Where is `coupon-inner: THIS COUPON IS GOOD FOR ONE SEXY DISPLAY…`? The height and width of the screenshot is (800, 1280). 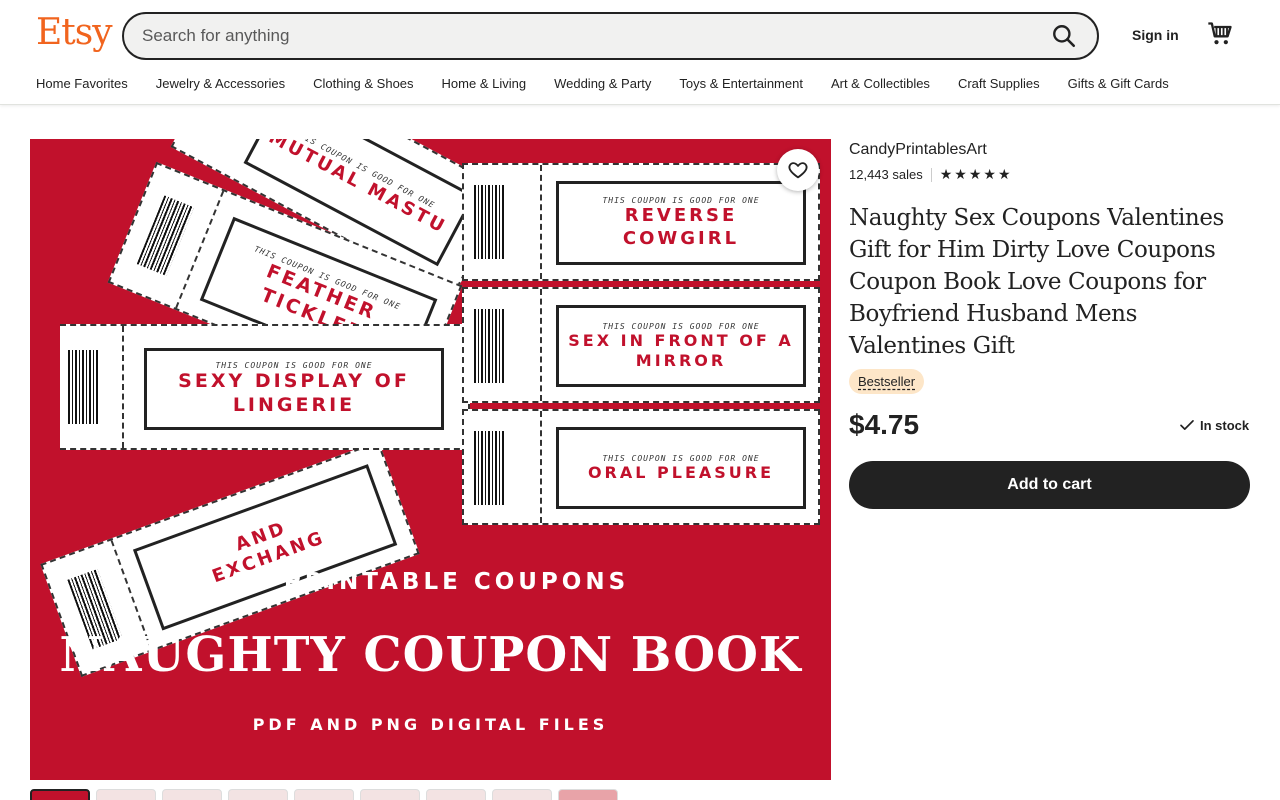 coupon-inner: THIS COUPON IS GOOD FOR ONE SEXY DISPLAY… is located at coordinates (294, 389).